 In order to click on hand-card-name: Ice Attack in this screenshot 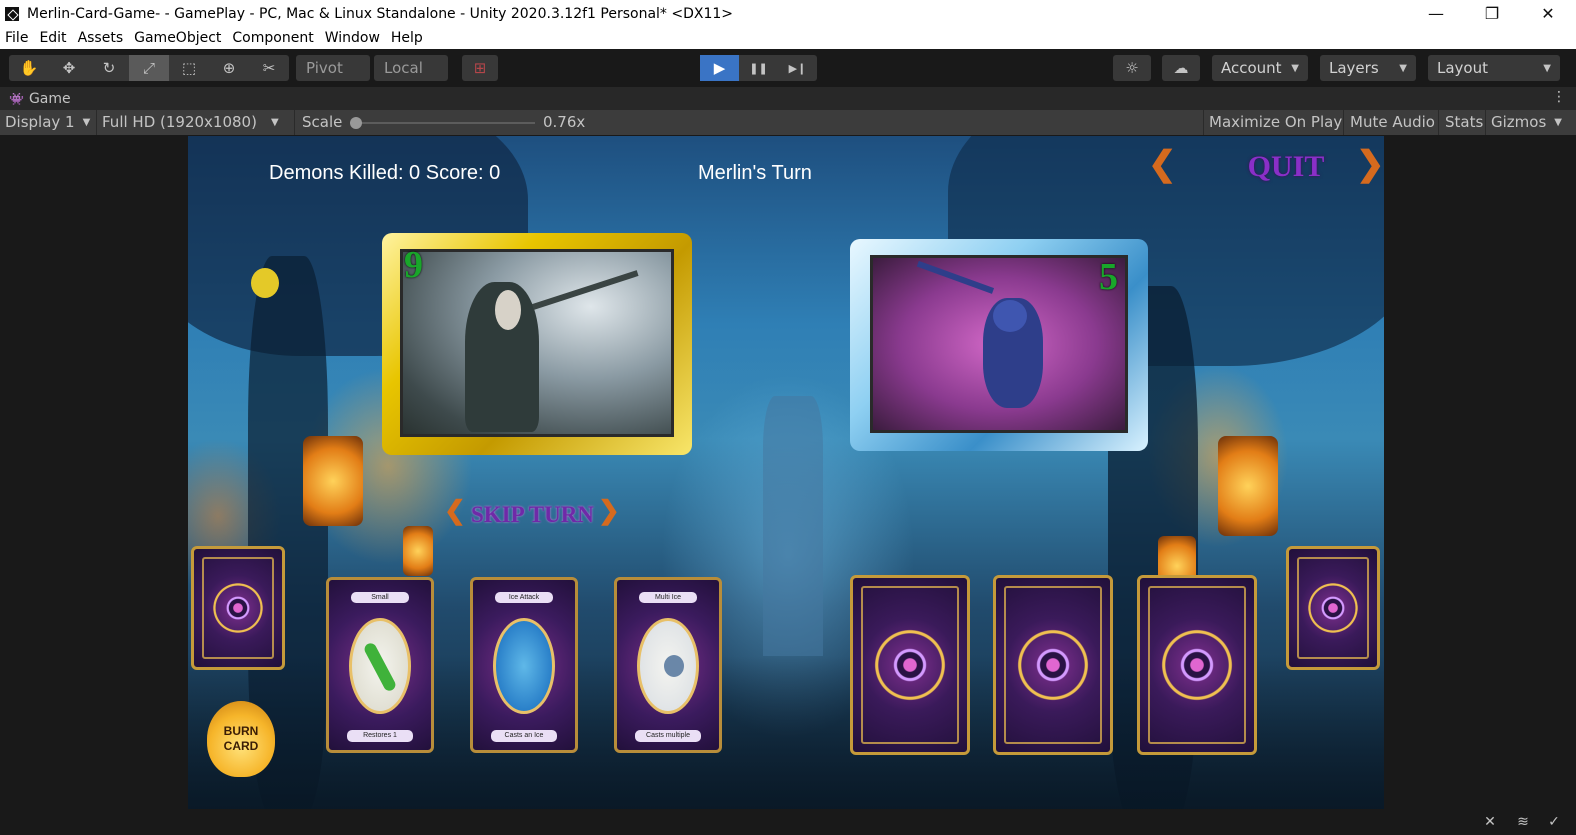, I will do `click(524, 597)`.